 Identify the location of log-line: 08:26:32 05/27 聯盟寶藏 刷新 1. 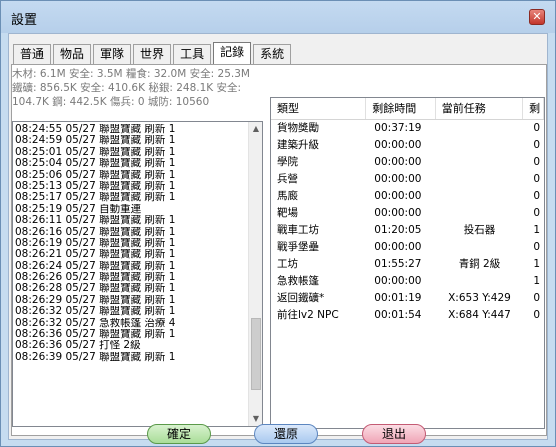
(131, 311).